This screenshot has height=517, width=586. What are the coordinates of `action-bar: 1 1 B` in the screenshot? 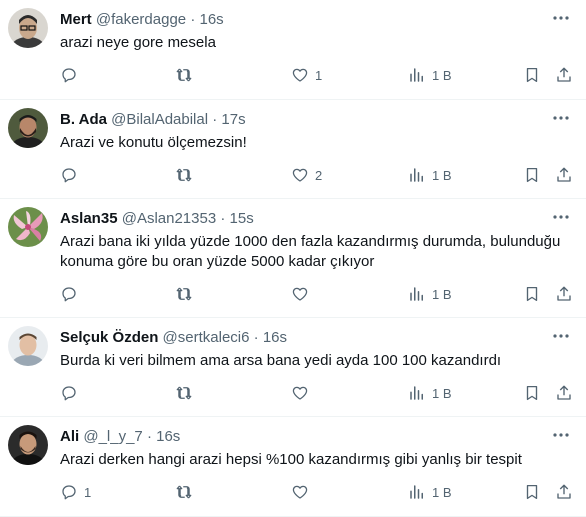 It's located at (320, 75).